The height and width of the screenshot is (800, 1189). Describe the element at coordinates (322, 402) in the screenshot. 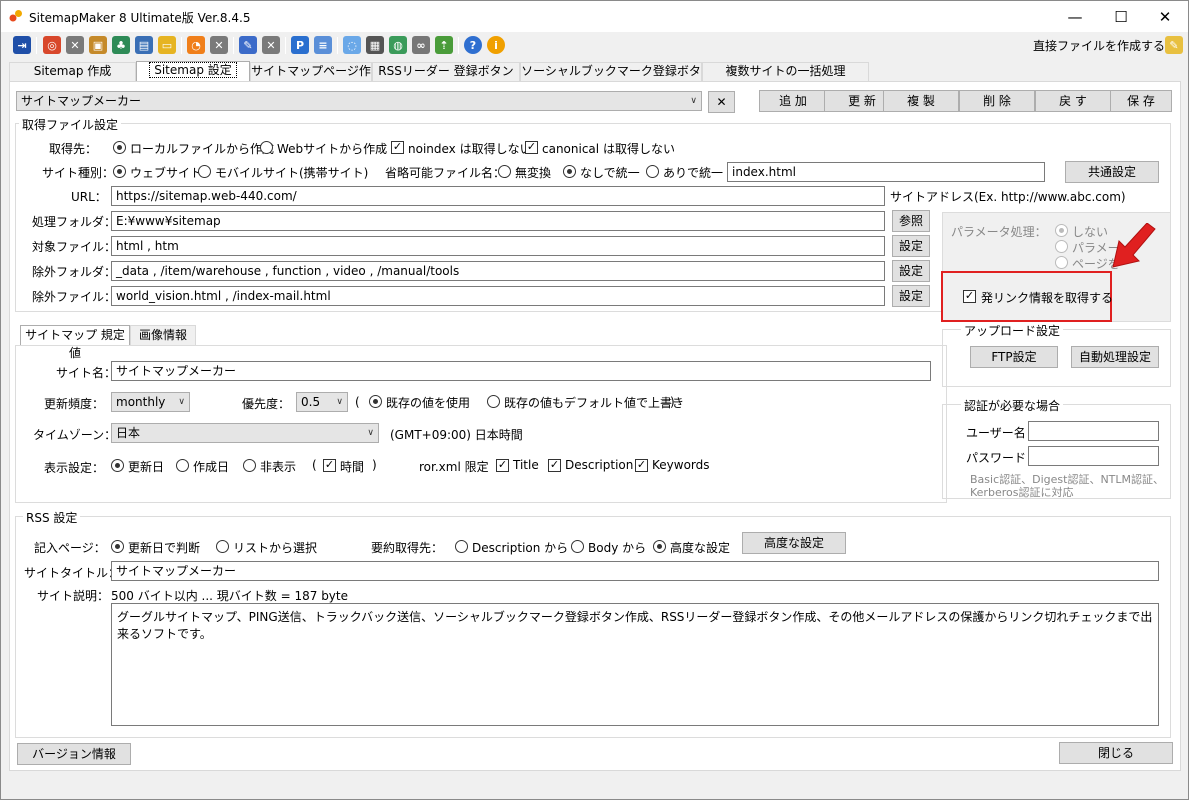

I see `priority-select: 0.5 ∨` at that location.